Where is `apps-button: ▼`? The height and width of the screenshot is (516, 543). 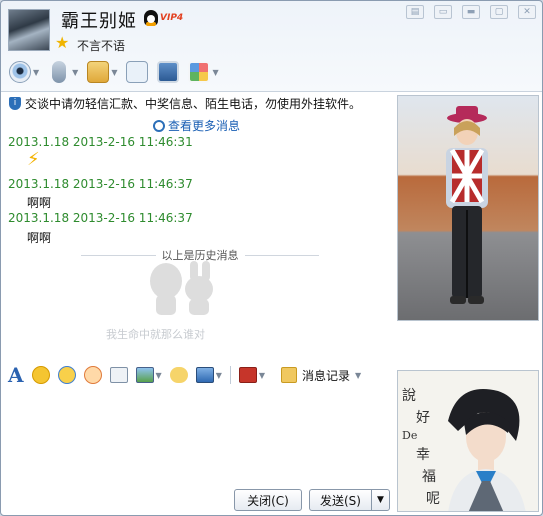 apps-button: ▼ is located at coordinates (203, 72).